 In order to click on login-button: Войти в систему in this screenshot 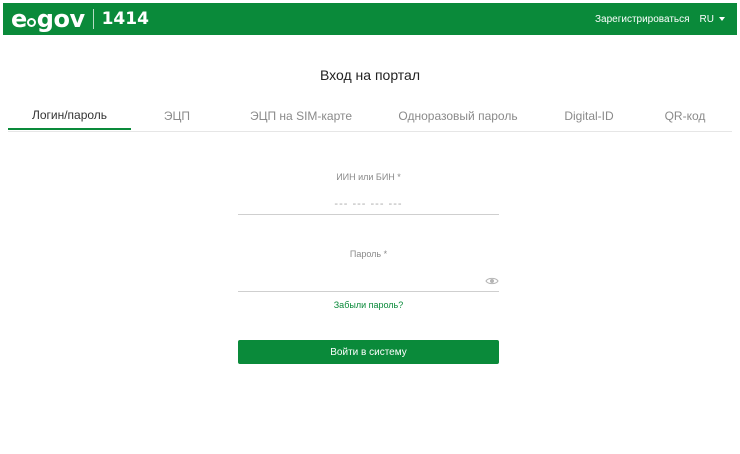, I will do `click(368, 352)`.